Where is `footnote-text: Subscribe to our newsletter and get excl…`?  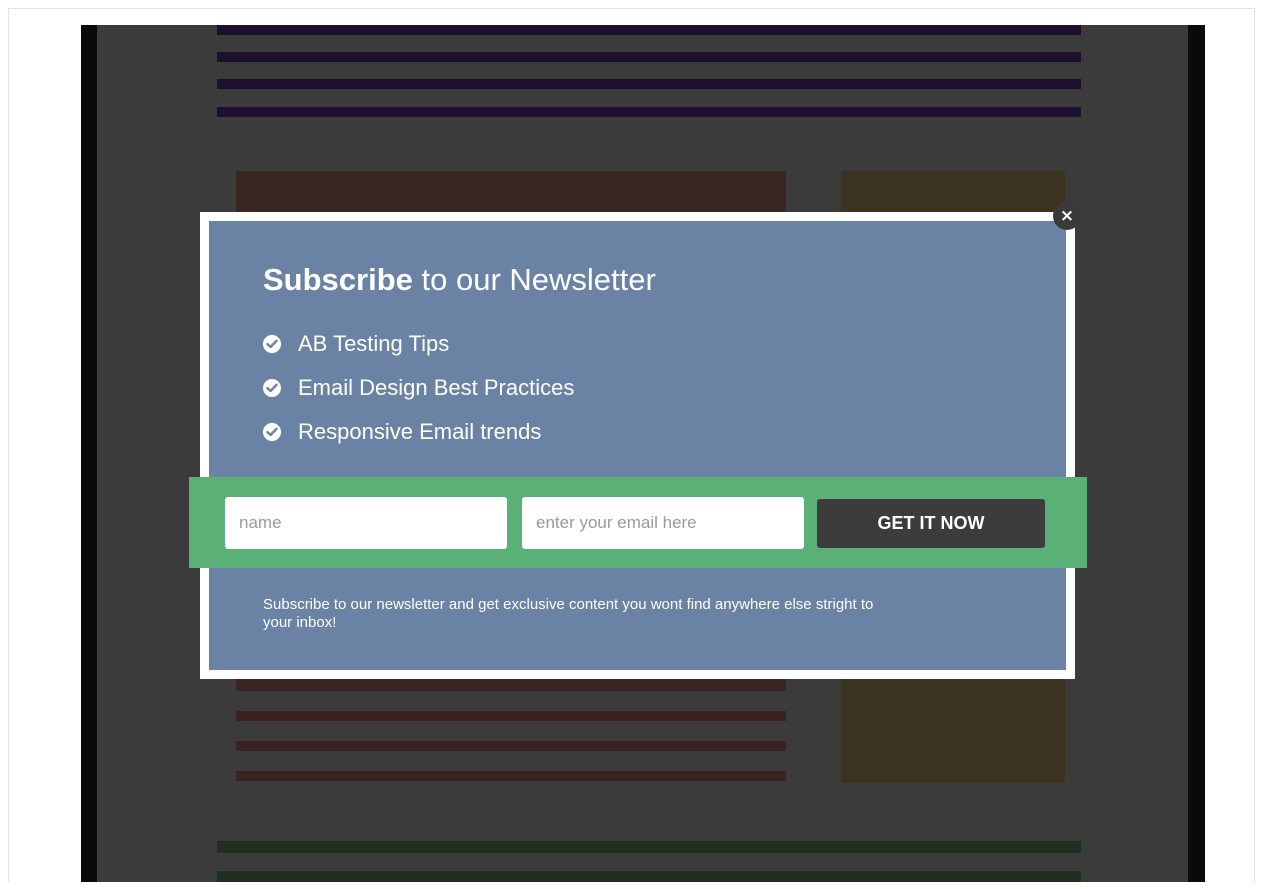 footnote-text: Subscribe to our newsletter and get excl… is located at coordinates (568, 613).